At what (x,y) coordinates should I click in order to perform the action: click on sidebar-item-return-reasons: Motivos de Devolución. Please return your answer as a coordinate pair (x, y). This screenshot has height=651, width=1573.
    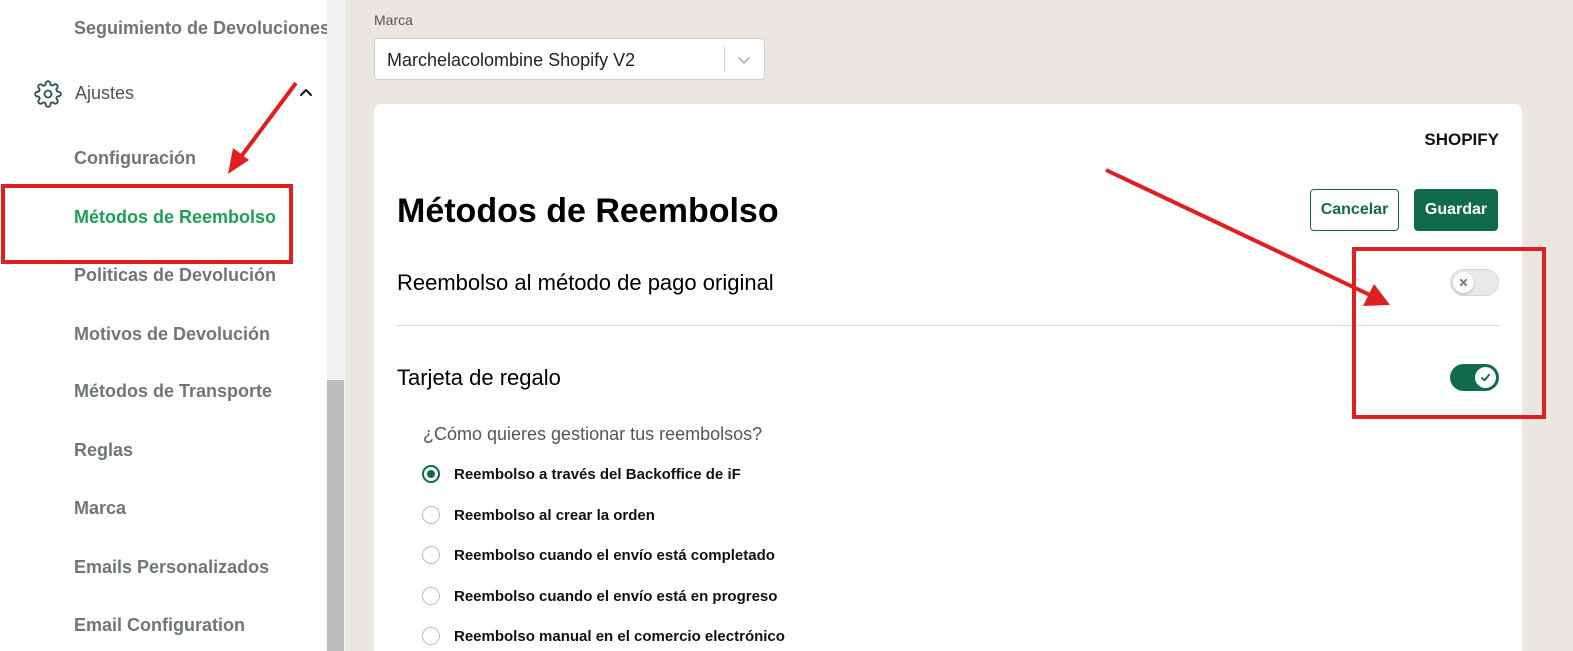
    Looking at the image, I should click on (172, 334).